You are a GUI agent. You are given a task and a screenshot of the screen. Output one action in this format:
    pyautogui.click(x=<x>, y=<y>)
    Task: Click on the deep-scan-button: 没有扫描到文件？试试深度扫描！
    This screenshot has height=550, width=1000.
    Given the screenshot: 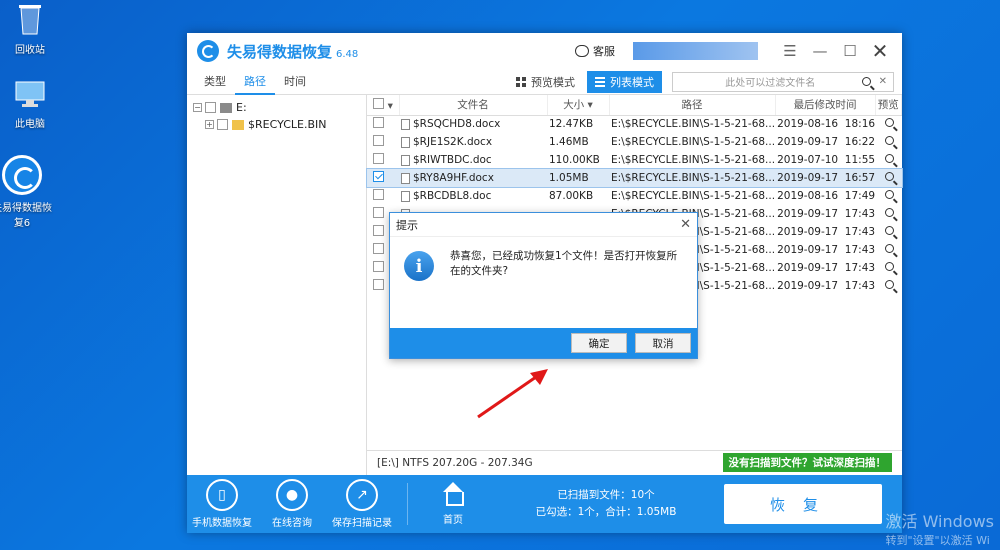 What is the action you would take?
    pyautogui.click(x=807, y=462)
    